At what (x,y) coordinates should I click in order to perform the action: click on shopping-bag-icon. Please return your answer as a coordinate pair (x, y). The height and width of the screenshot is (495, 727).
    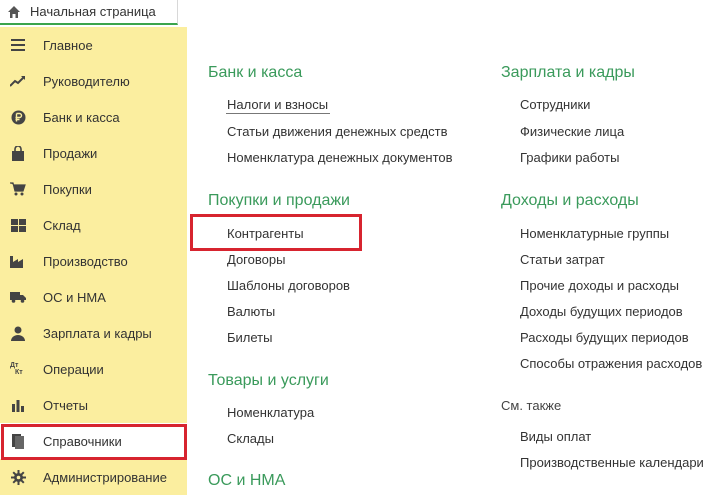
    Looking at the image, I should click on (18, 153).